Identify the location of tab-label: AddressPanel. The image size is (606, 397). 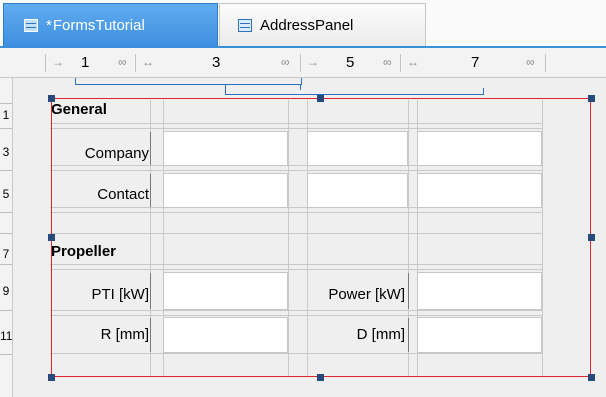
(307, 25).